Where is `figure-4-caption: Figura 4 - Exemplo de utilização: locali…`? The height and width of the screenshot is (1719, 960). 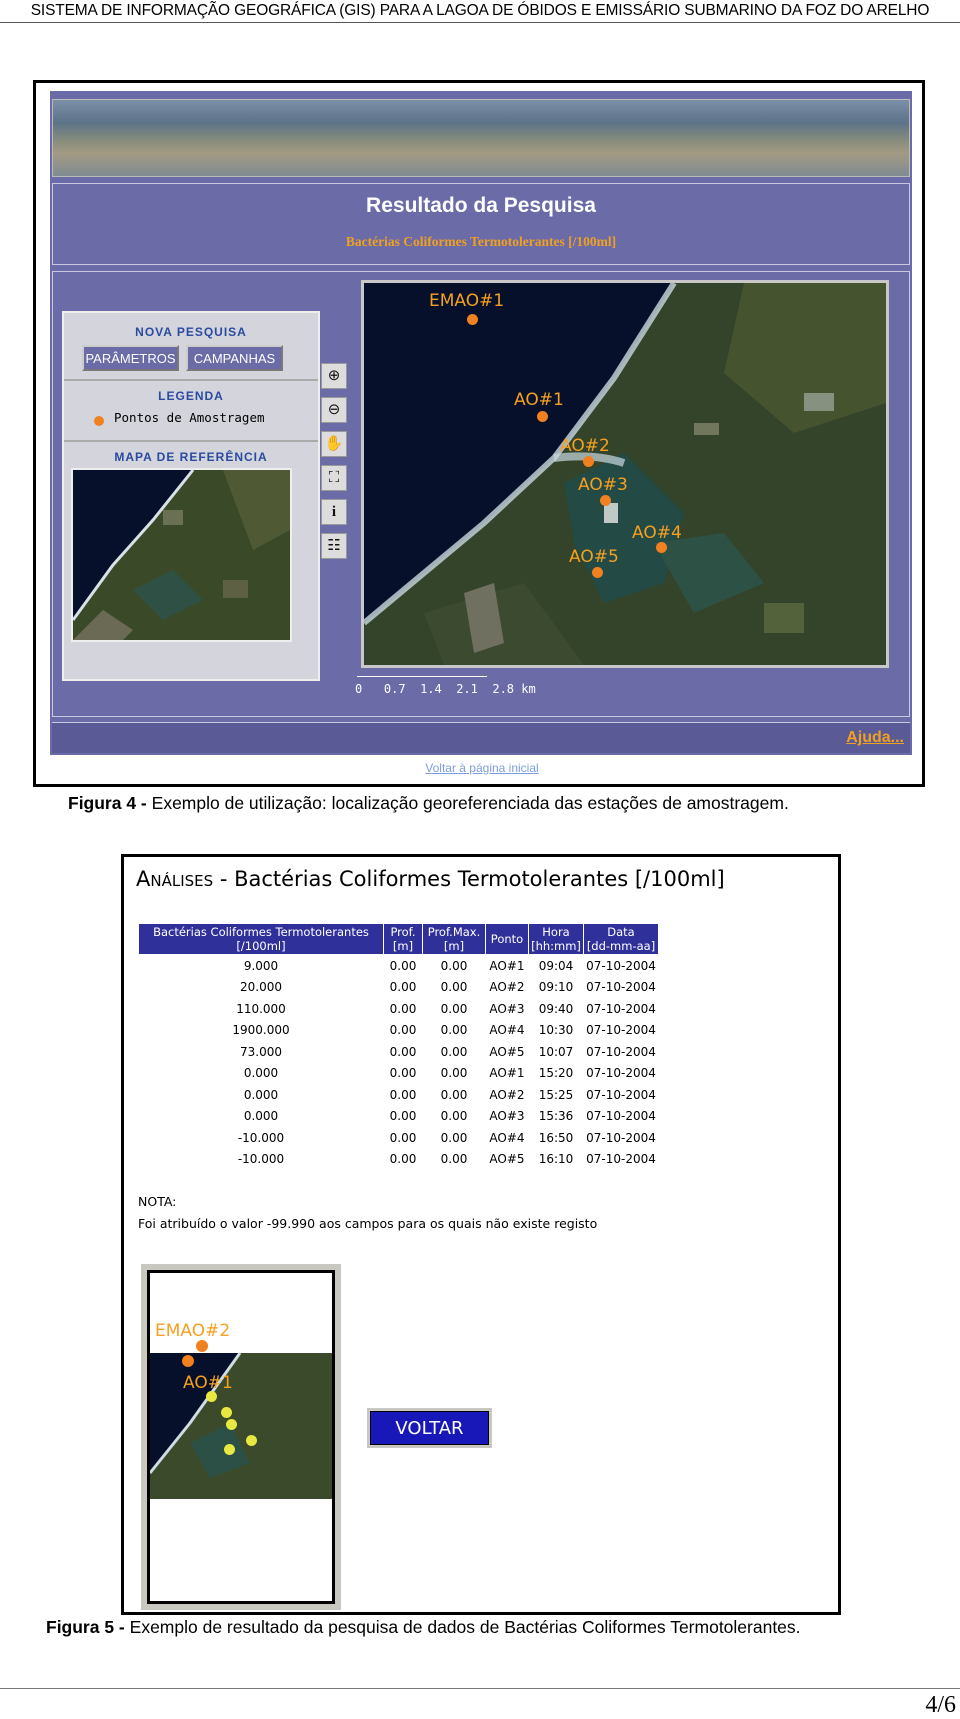
figure-4-caption: Figura 4 - Exemplo de utilização: locali… is located at coordinates (428, 803).